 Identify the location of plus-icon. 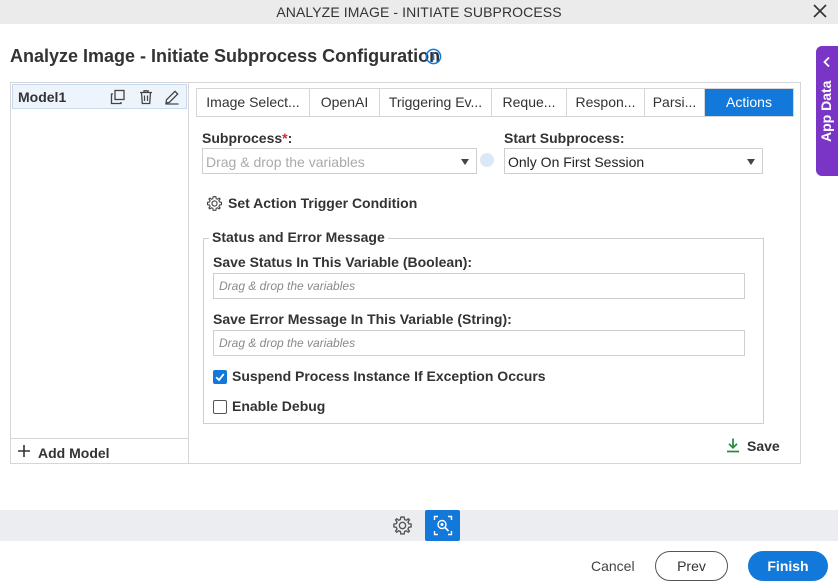
(24, 451).